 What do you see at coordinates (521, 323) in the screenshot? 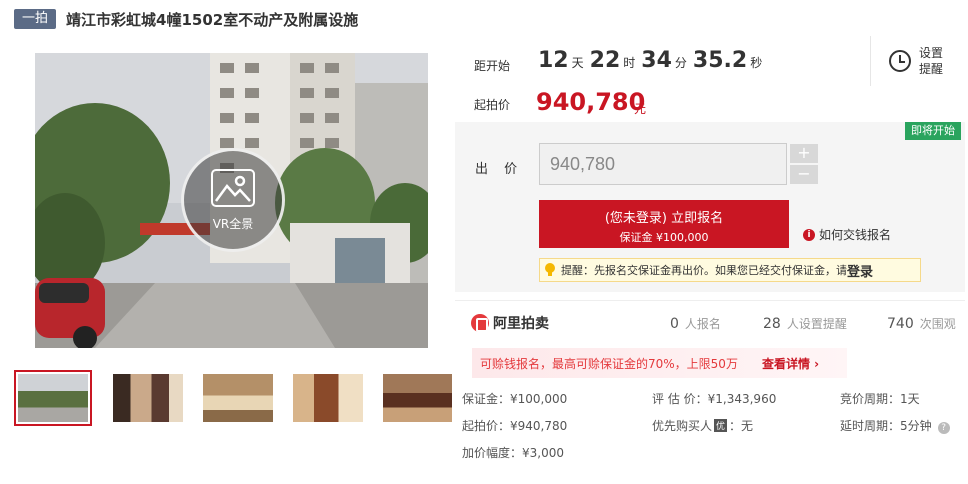
I see `ali-auction-logo-text: 阿里拍卖` at bounding box center [521, 323].